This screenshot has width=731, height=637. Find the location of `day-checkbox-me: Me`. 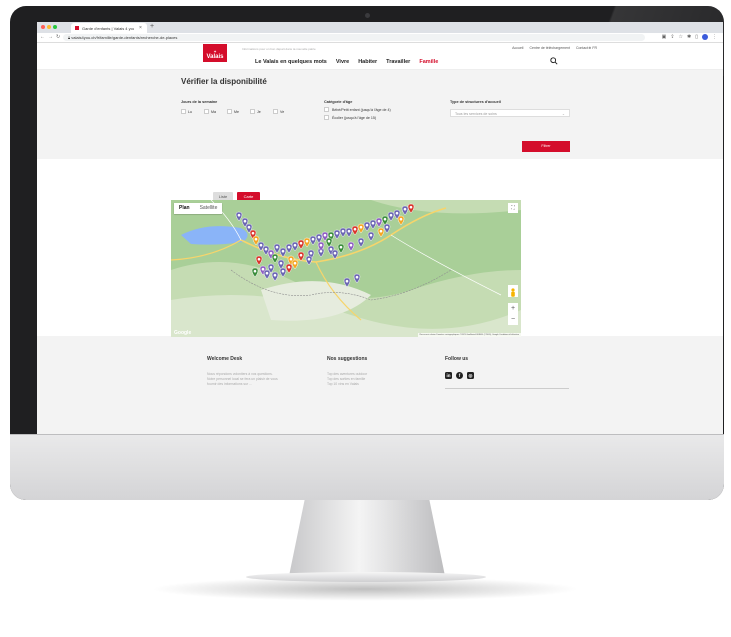

day-checkbox-me: Me is located at coordinates (236, 111).